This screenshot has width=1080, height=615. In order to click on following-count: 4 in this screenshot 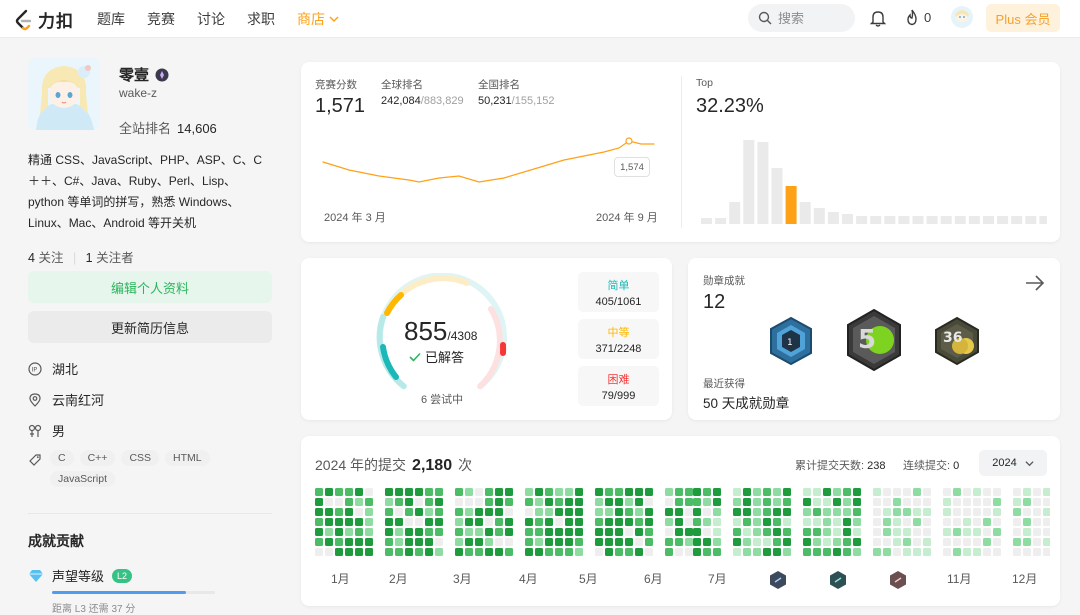, I will do `click(31, 258)`.